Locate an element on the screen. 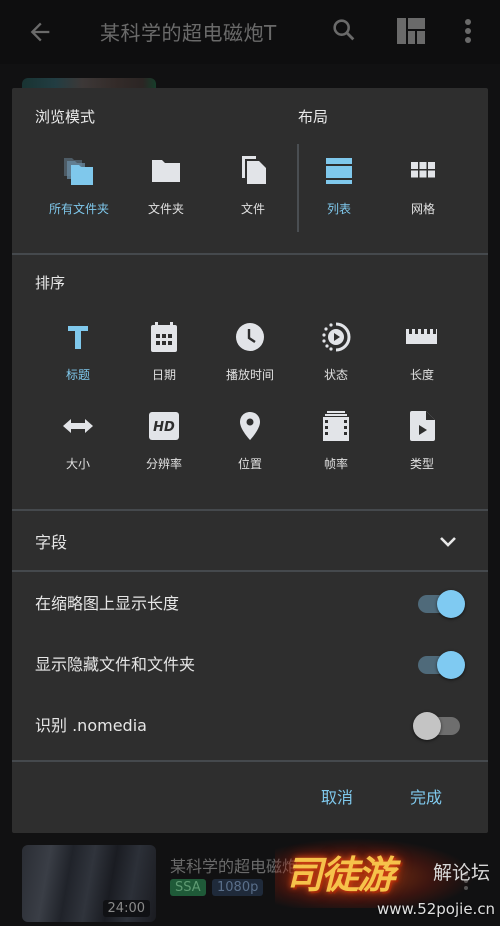 The height and width of the screenshot is (926, 500). sort-title: 排序 is located at coordinates (50, 283).